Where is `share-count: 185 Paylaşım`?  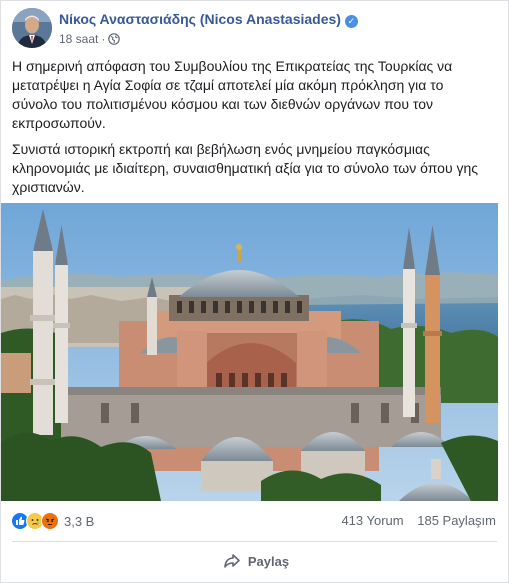 share-count: 185 Paylaşım is located at coordinates (456, 520).